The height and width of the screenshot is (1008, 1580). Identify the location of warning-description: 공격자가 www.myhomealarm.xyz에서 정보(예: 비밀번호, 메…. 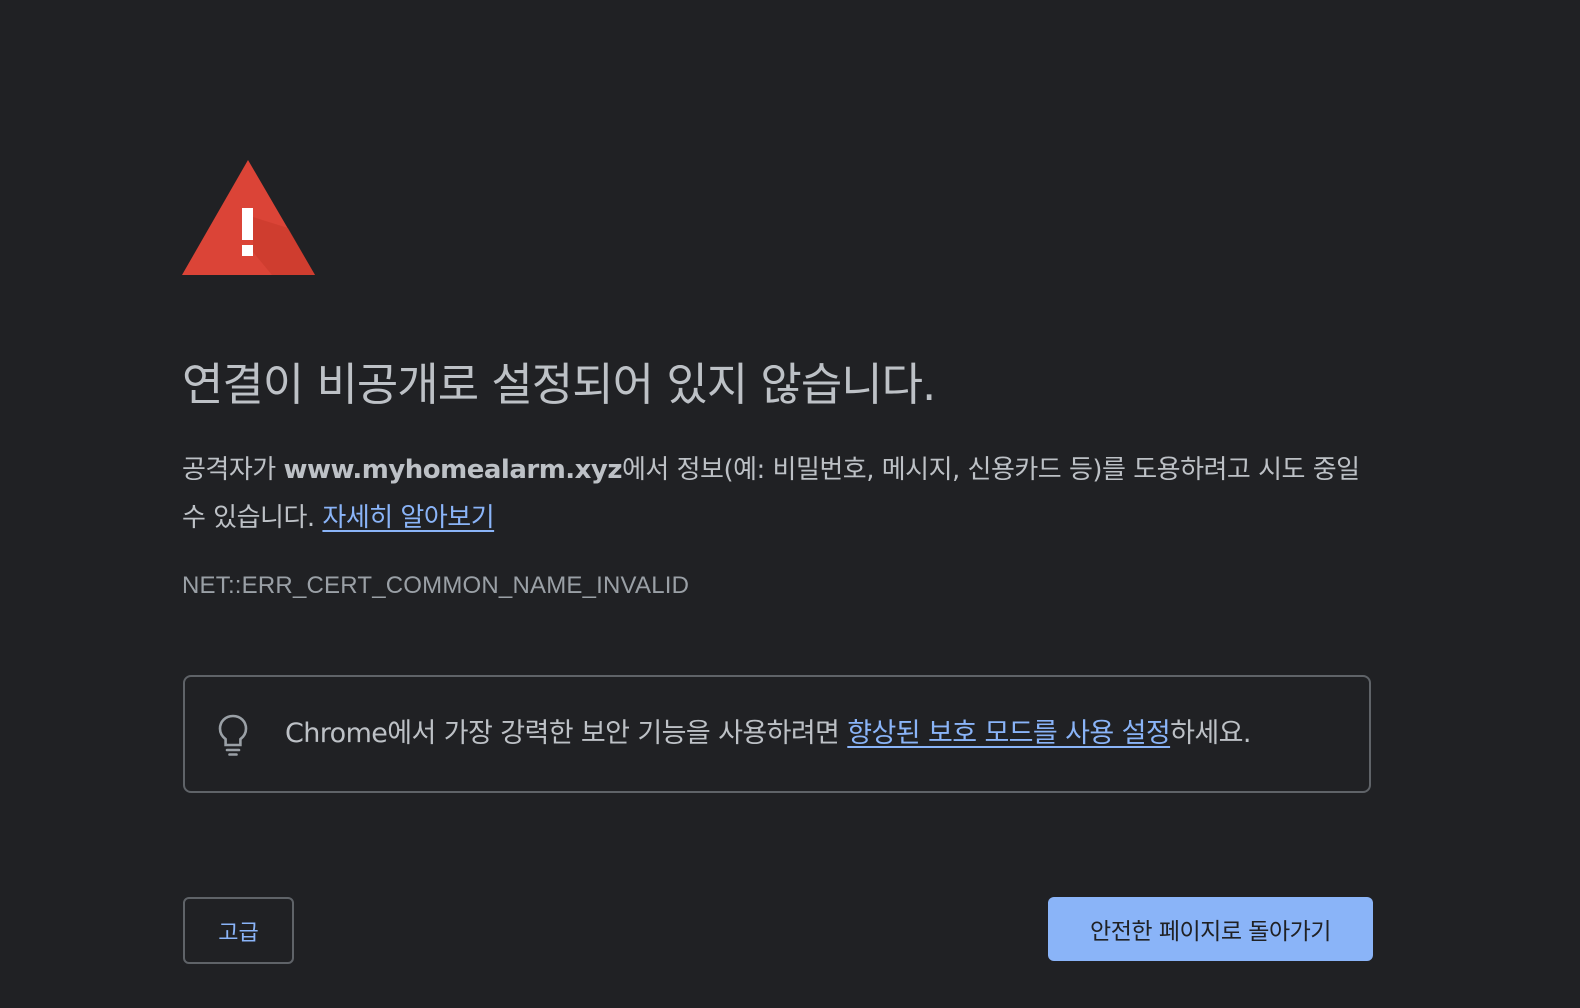
(779, 494).